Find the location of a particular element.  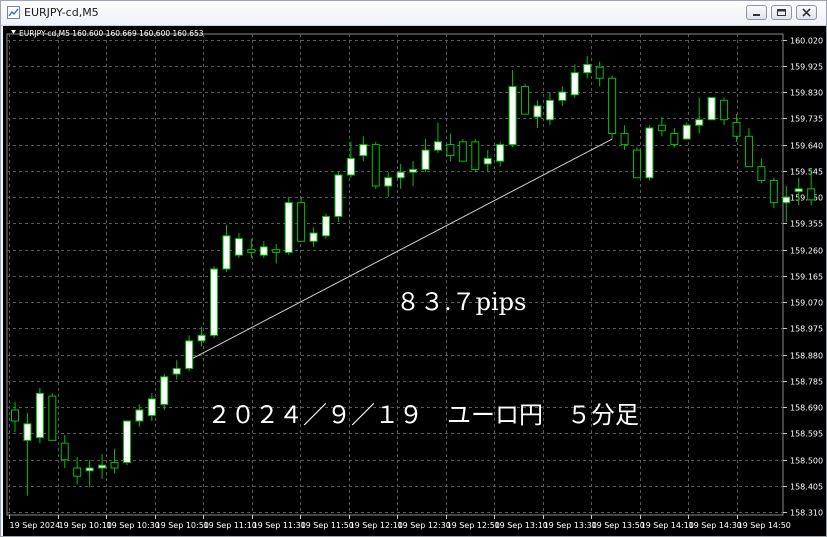

window-title: EURJPY-cd,M5 is located at coordinates (61, 12).